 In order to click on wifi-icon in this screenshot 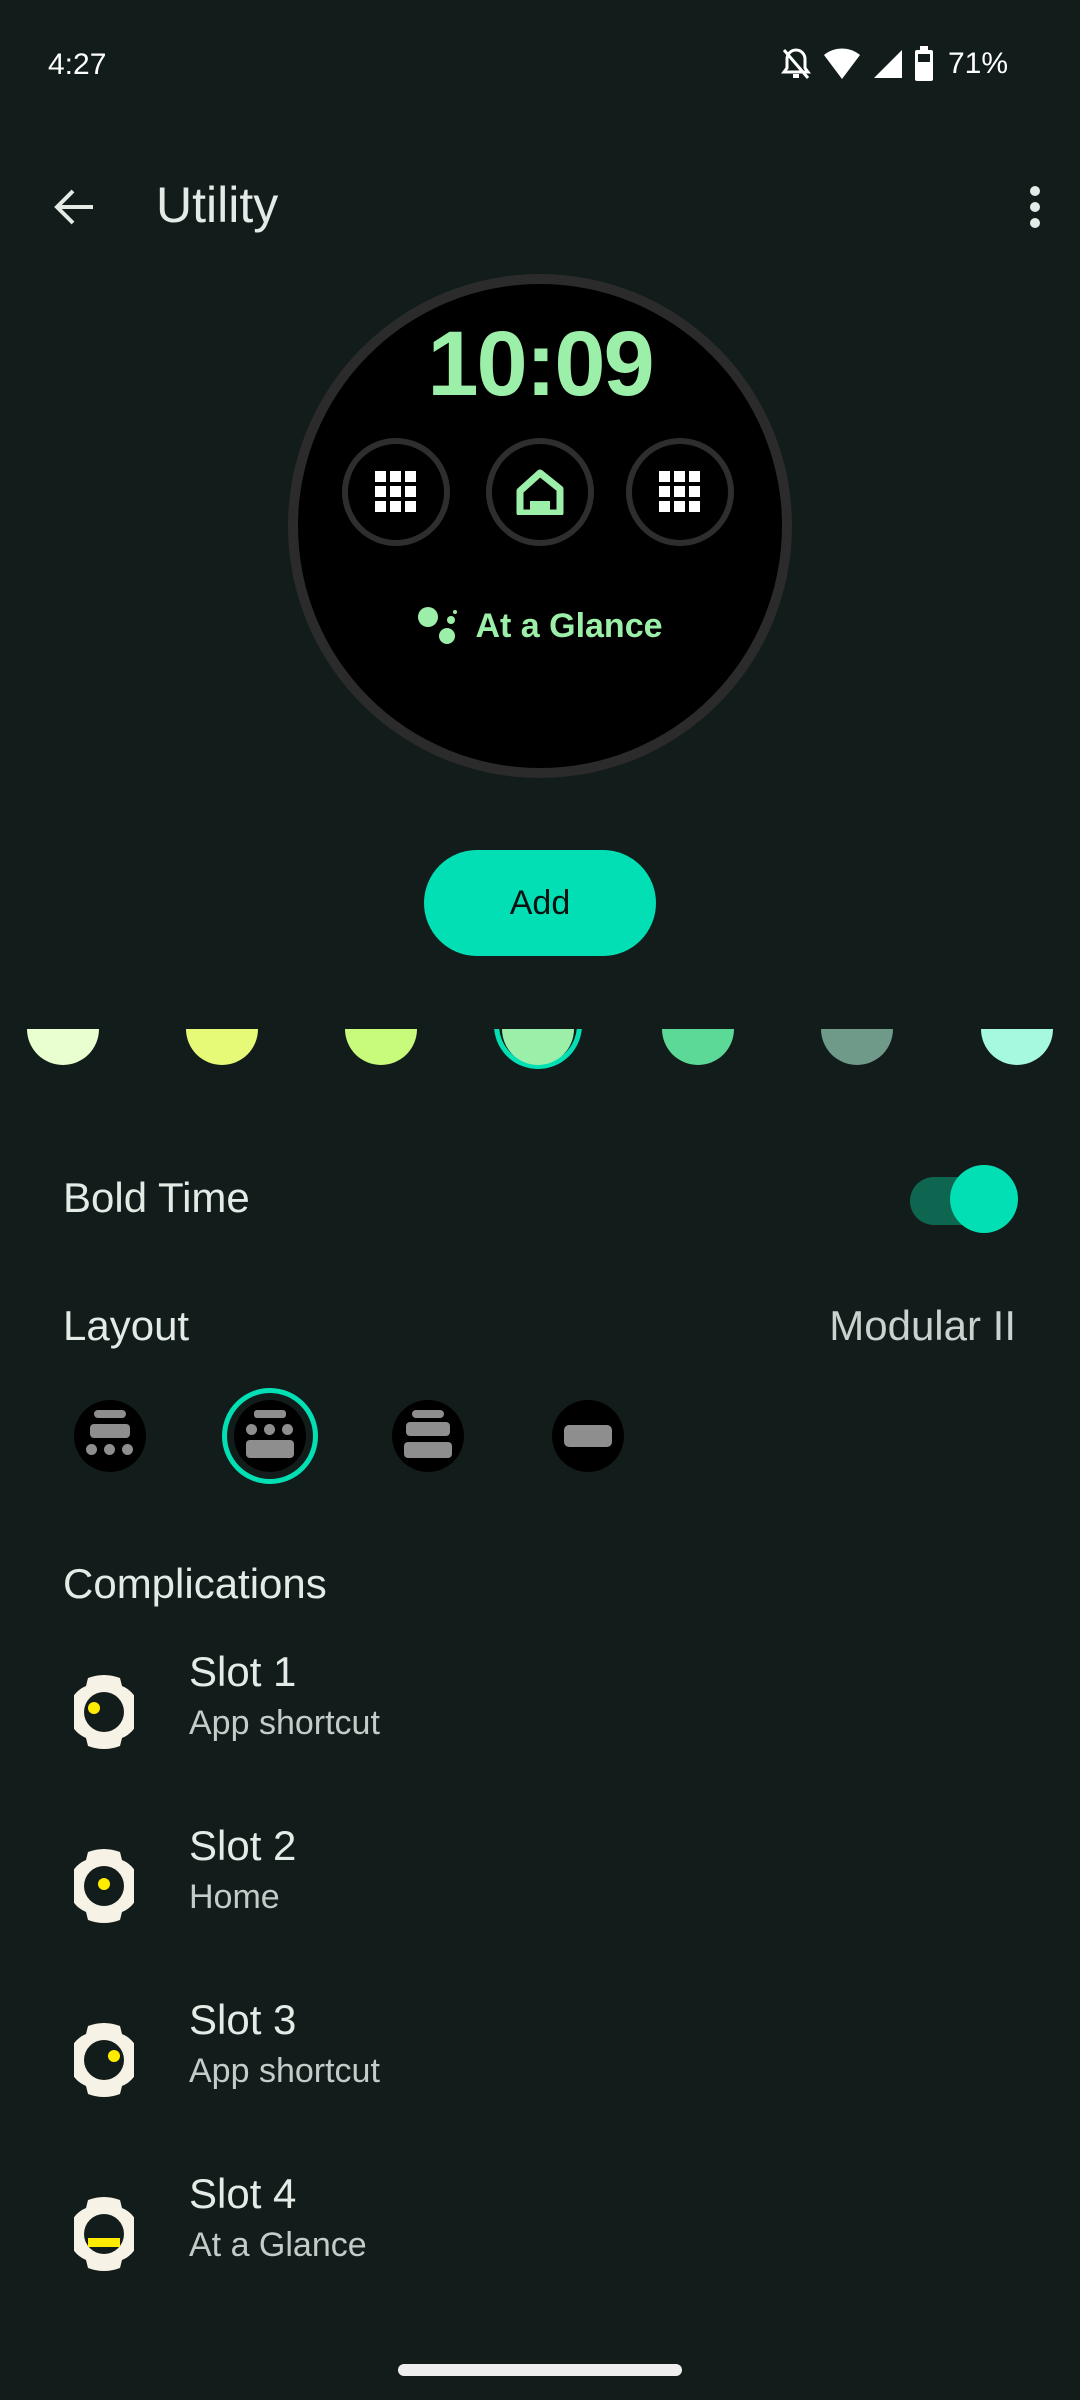, I will do `click(842, 64)`.